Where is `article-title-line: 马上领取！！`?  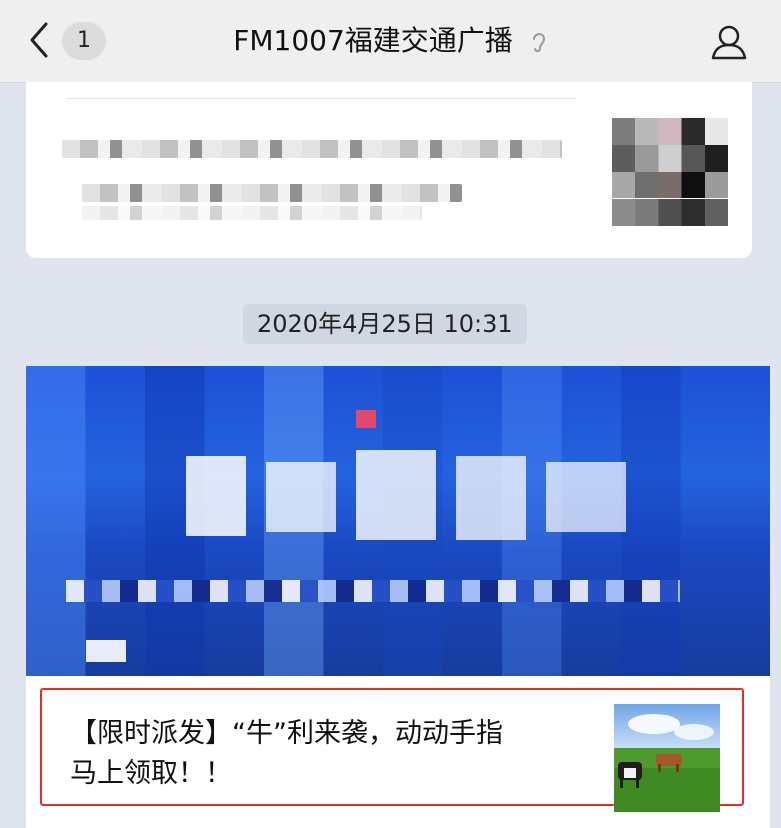
article-title-line: 马上领取！！ is located at coordinates (151, 773).